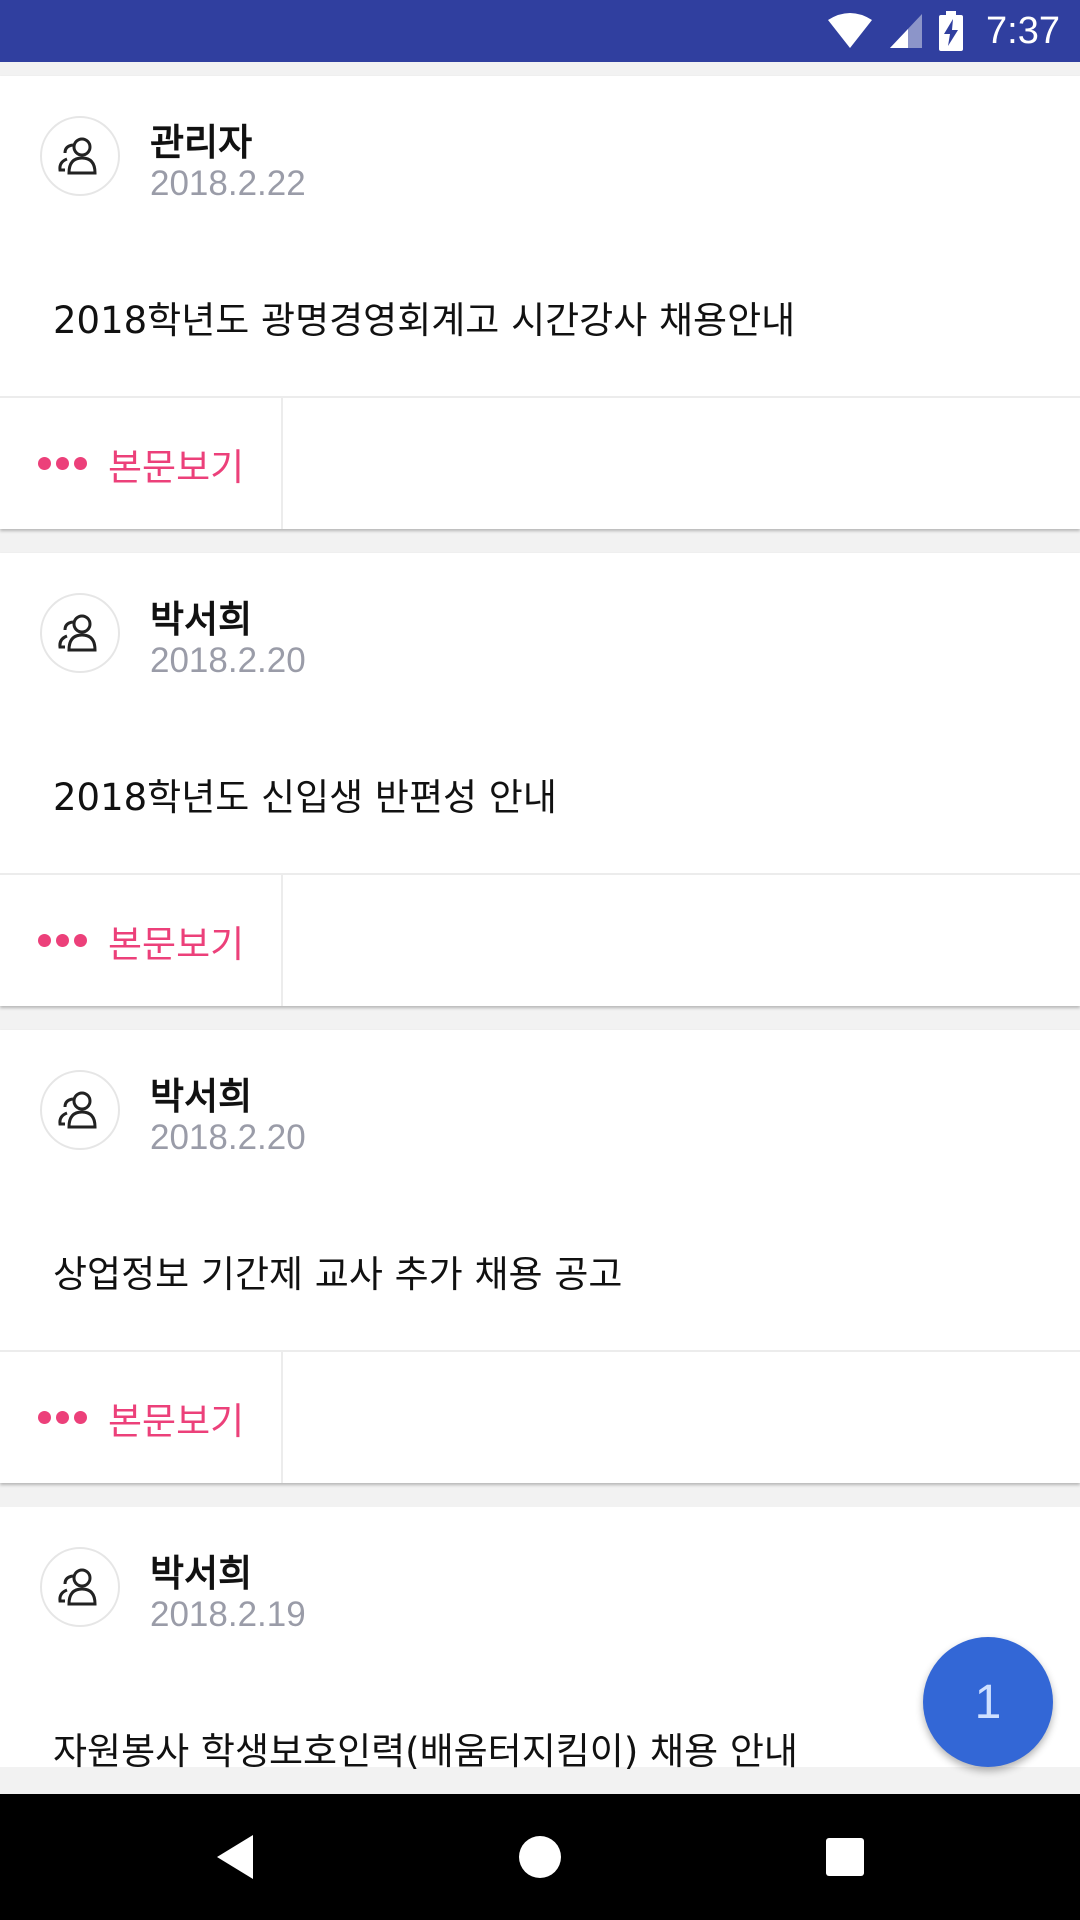  I want to click on unread-count-fab: 1, so click(988, 1702).